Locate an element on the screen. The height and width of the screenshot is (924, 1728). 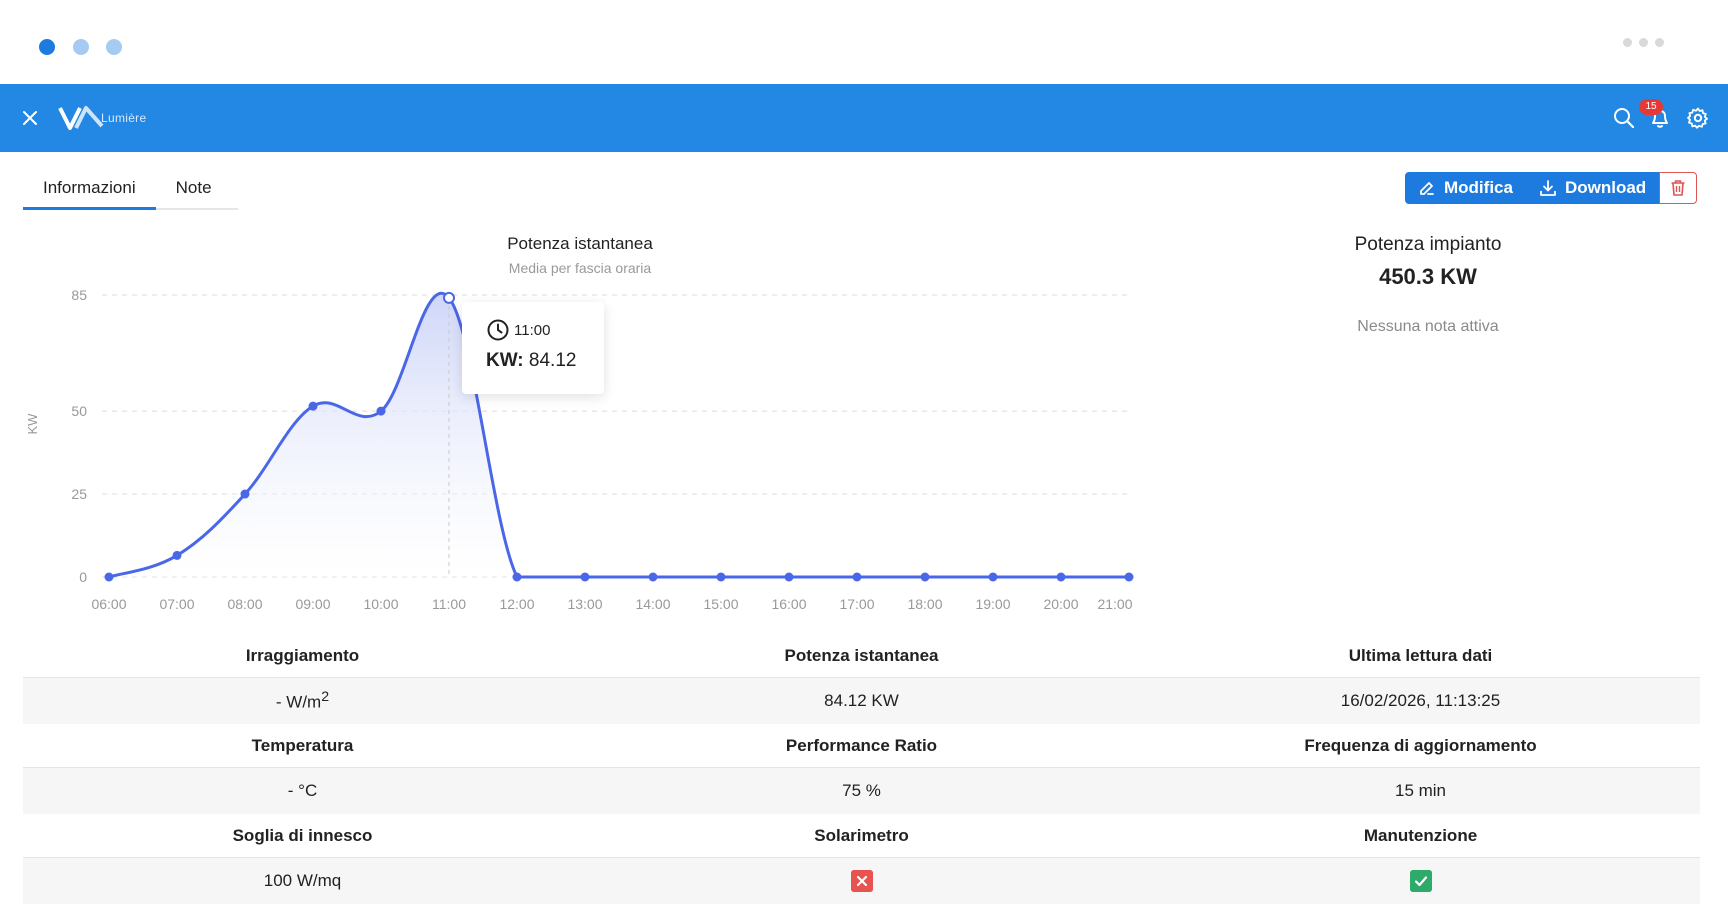
window-chrome is located at coordinates (864, 42).